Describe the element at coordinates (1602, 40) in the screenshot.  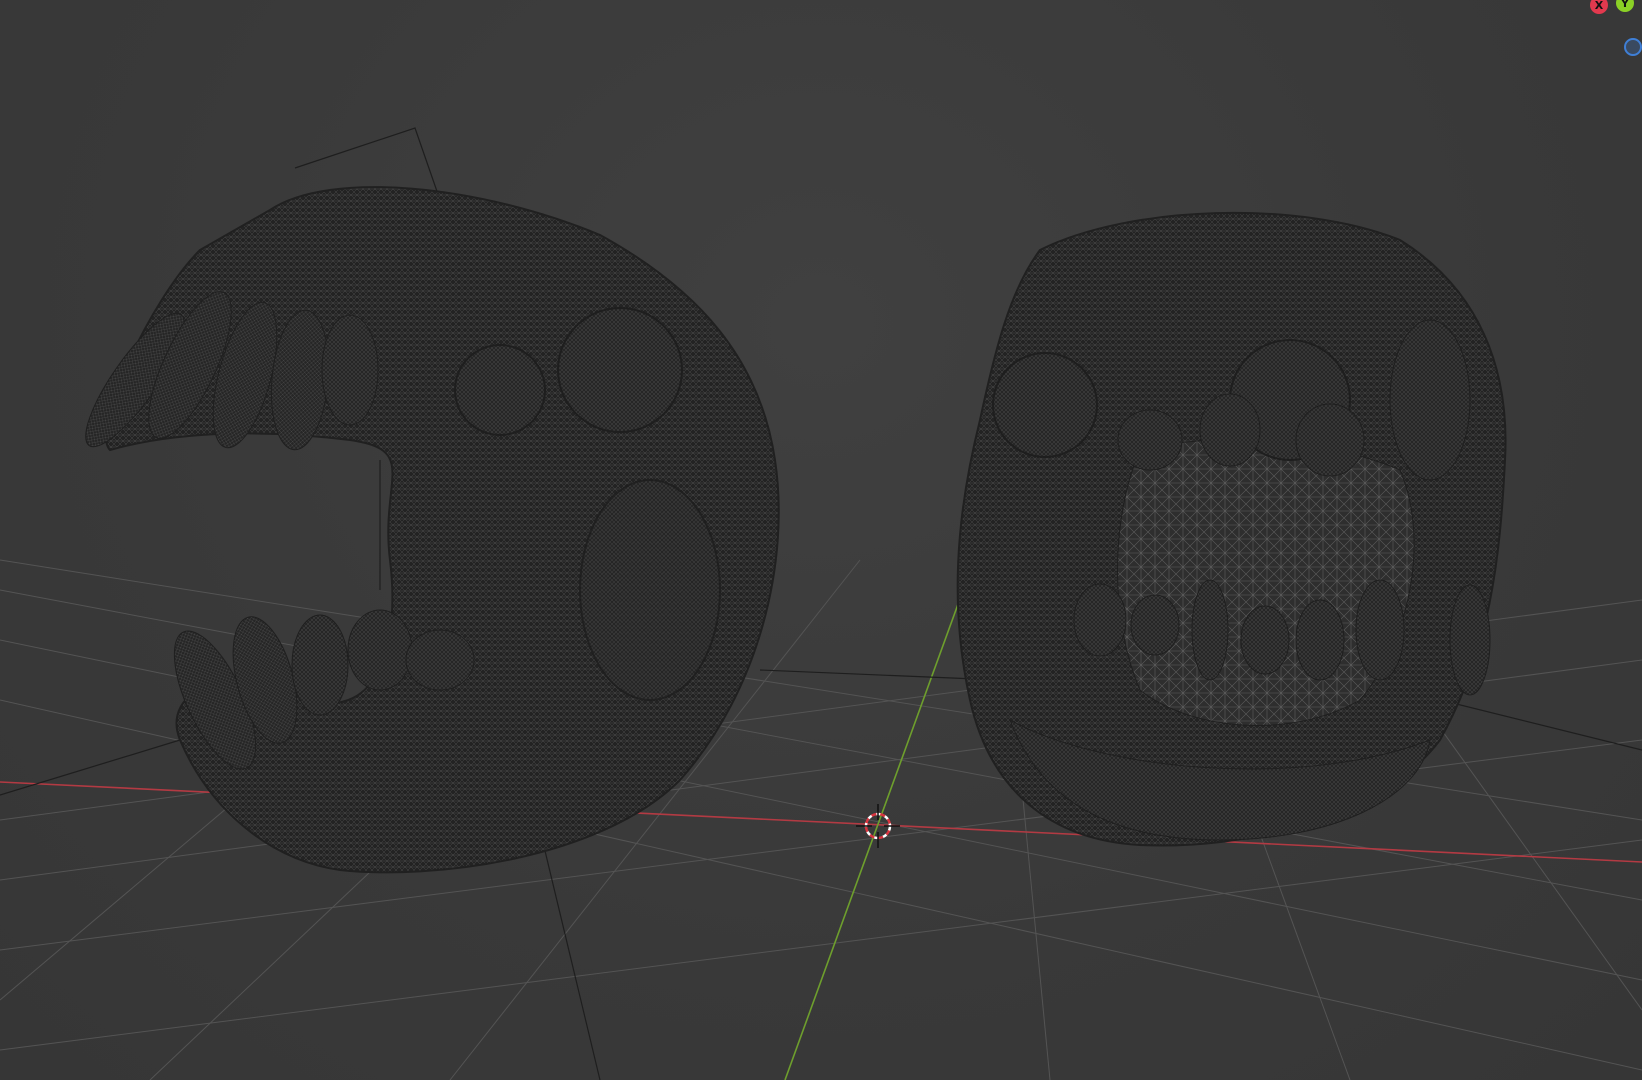
I see `navigation-gizmo: X Y` at that location.